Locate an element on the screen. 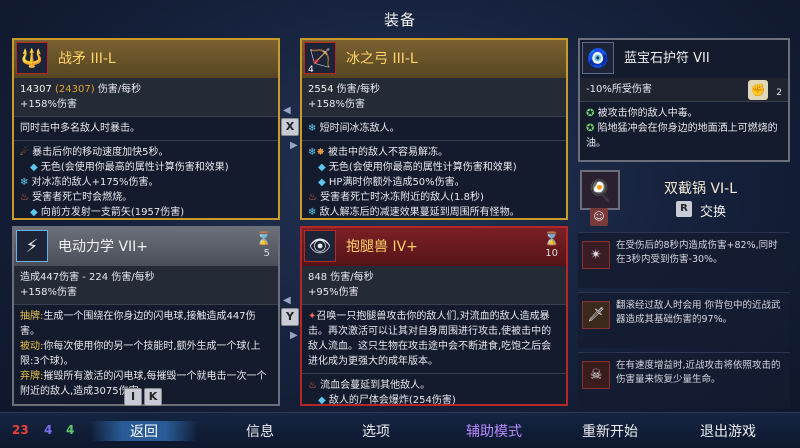 The image size is (800, 448). skill-line-2-text: 你每次使用你的另一个技能时,额外生成一个球(上限:3个球)。 is located at coordinates (140, 354).